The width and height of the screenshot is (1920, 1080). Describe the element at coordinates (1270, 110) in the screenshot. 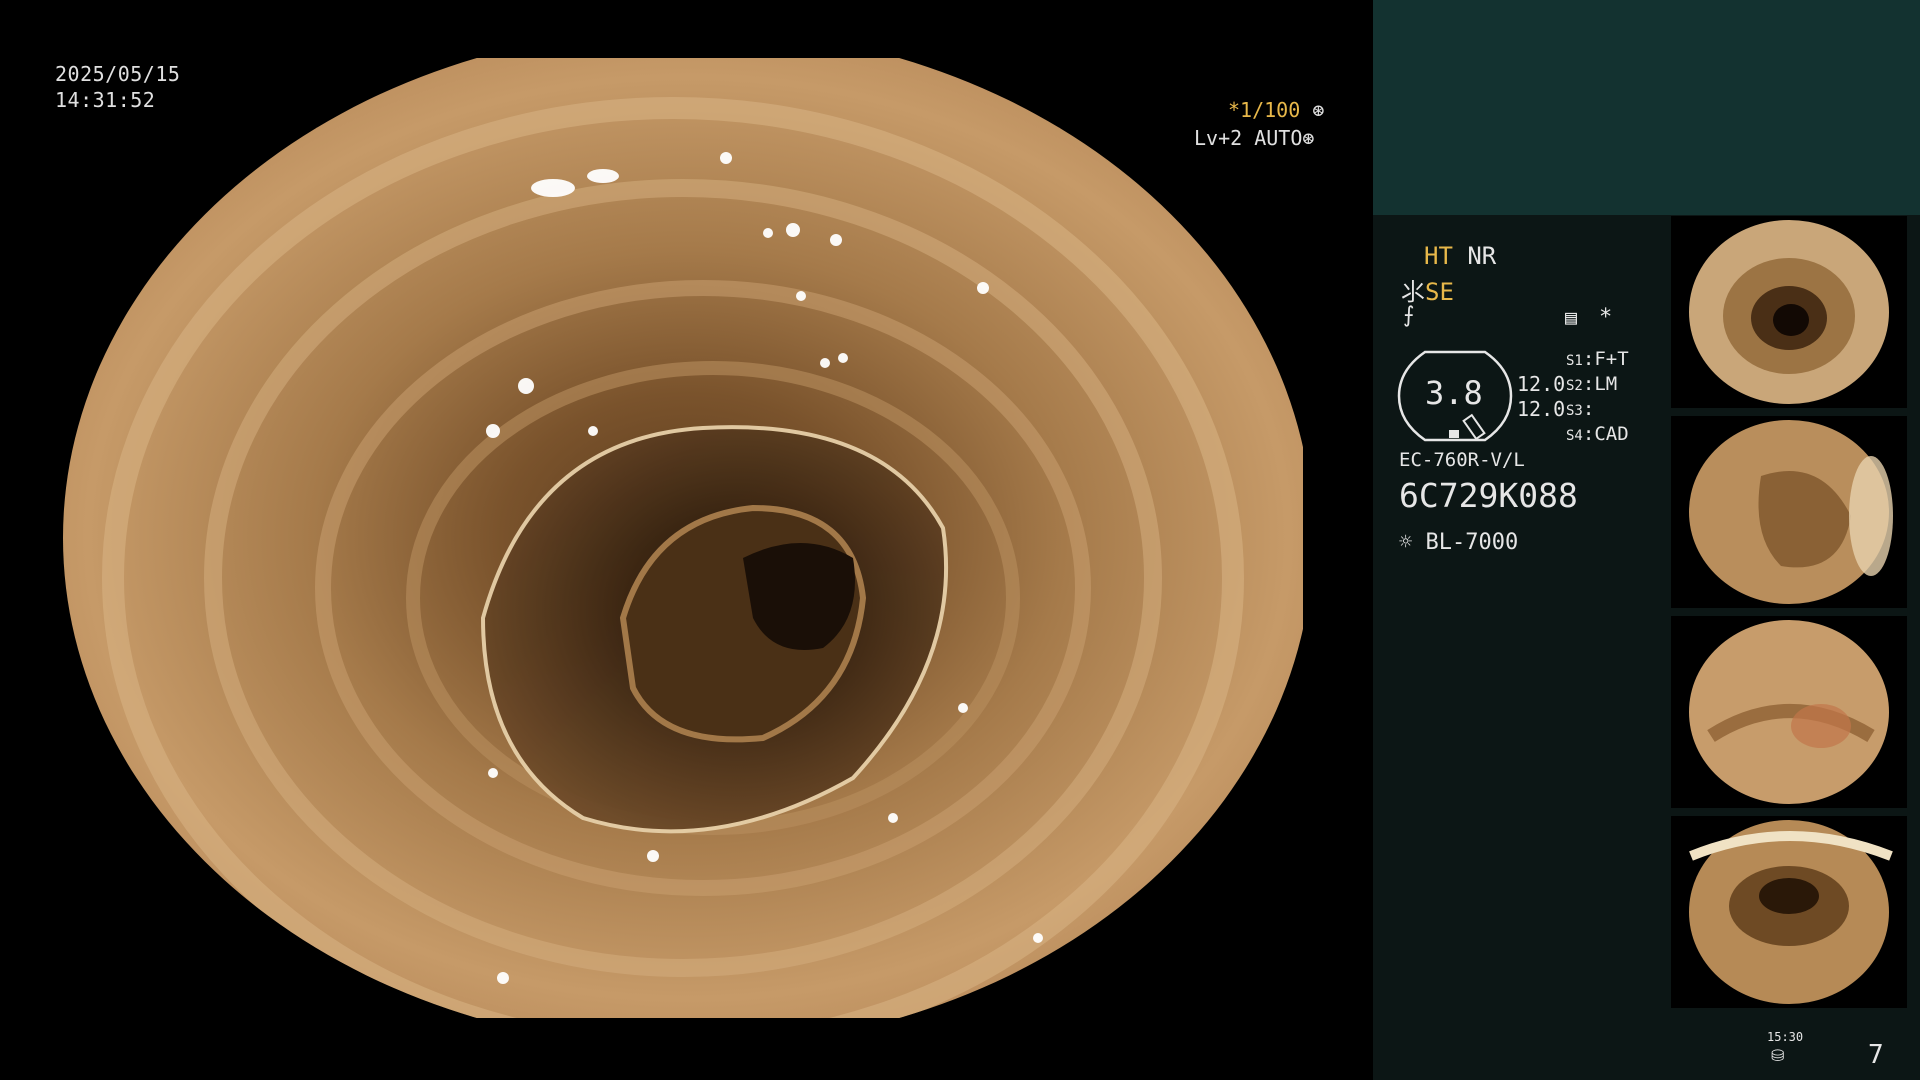

I see `shutter-speed: 1/100` at that location.